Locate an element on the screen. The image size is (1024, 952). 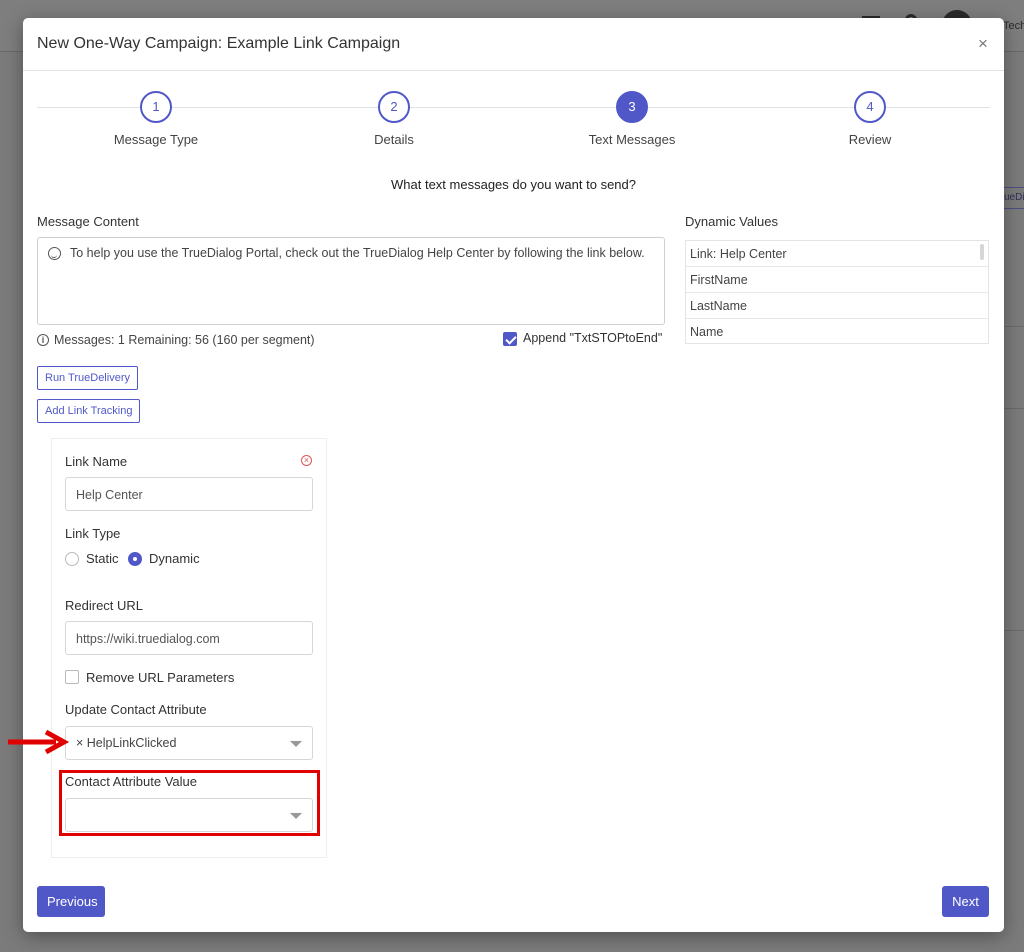
remove-link-icon: × is located at coordinates (306, 460).